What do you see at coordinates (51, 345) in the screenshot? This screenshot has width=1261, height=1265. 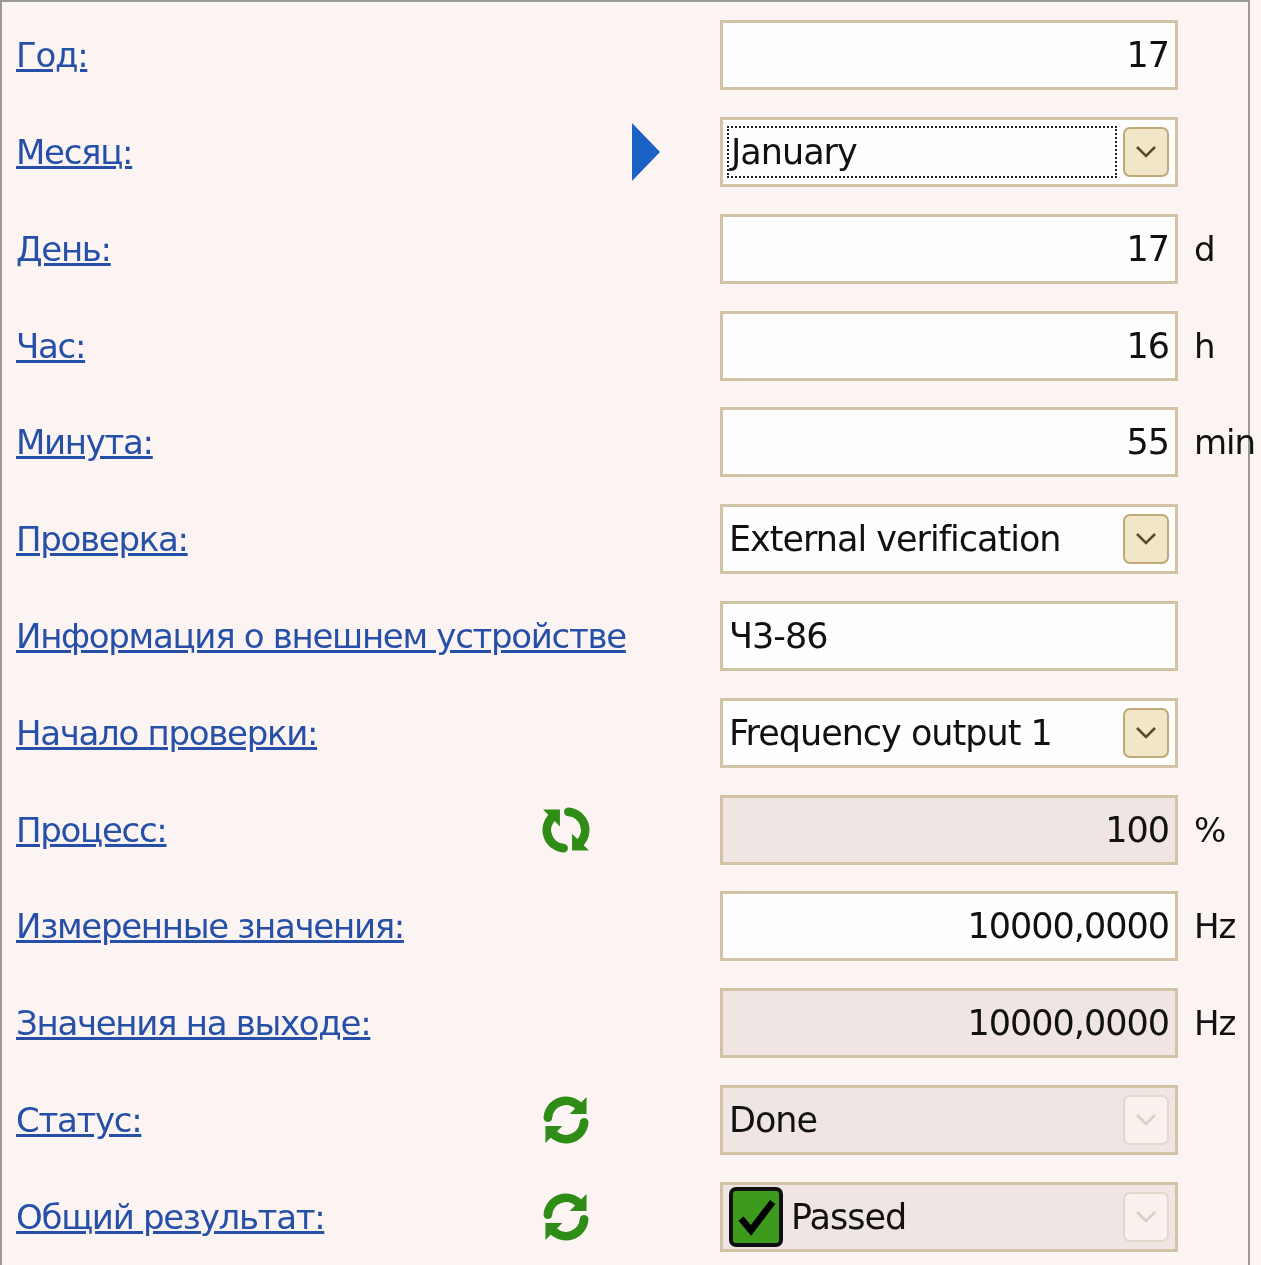 I see `field-label-link: Час:` at bounding box center [51, 345].